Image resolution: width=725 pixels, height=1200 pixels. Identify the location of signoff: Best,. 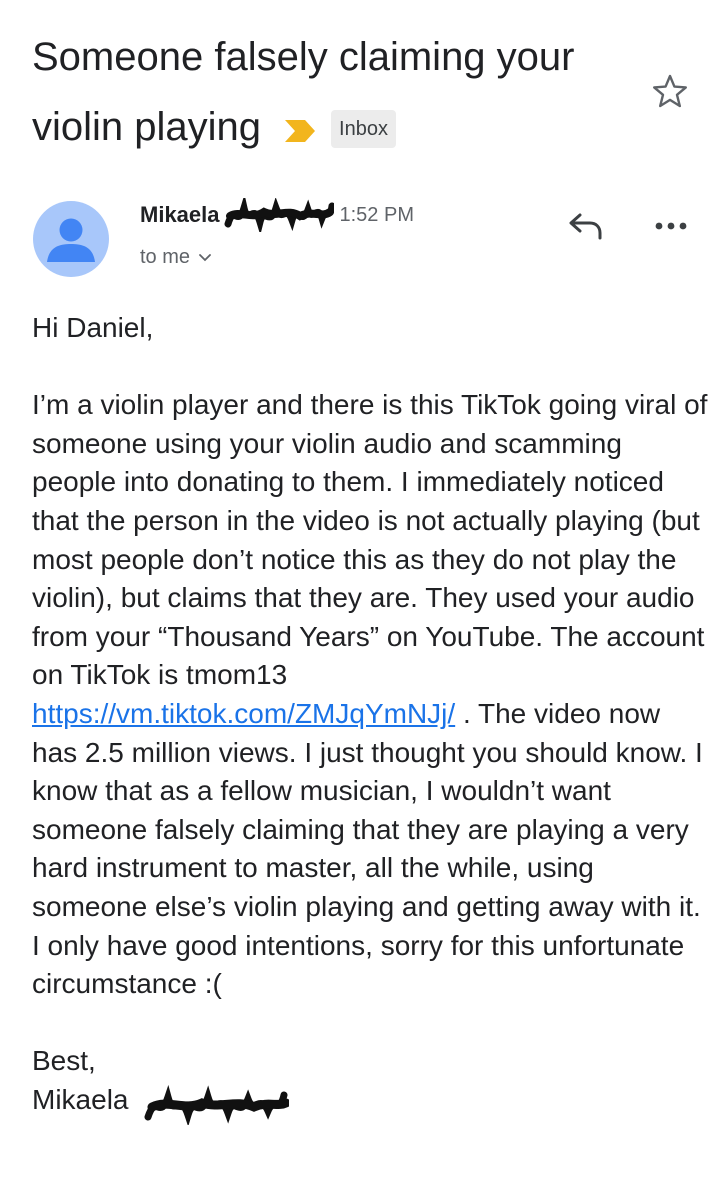
(64, 1061).